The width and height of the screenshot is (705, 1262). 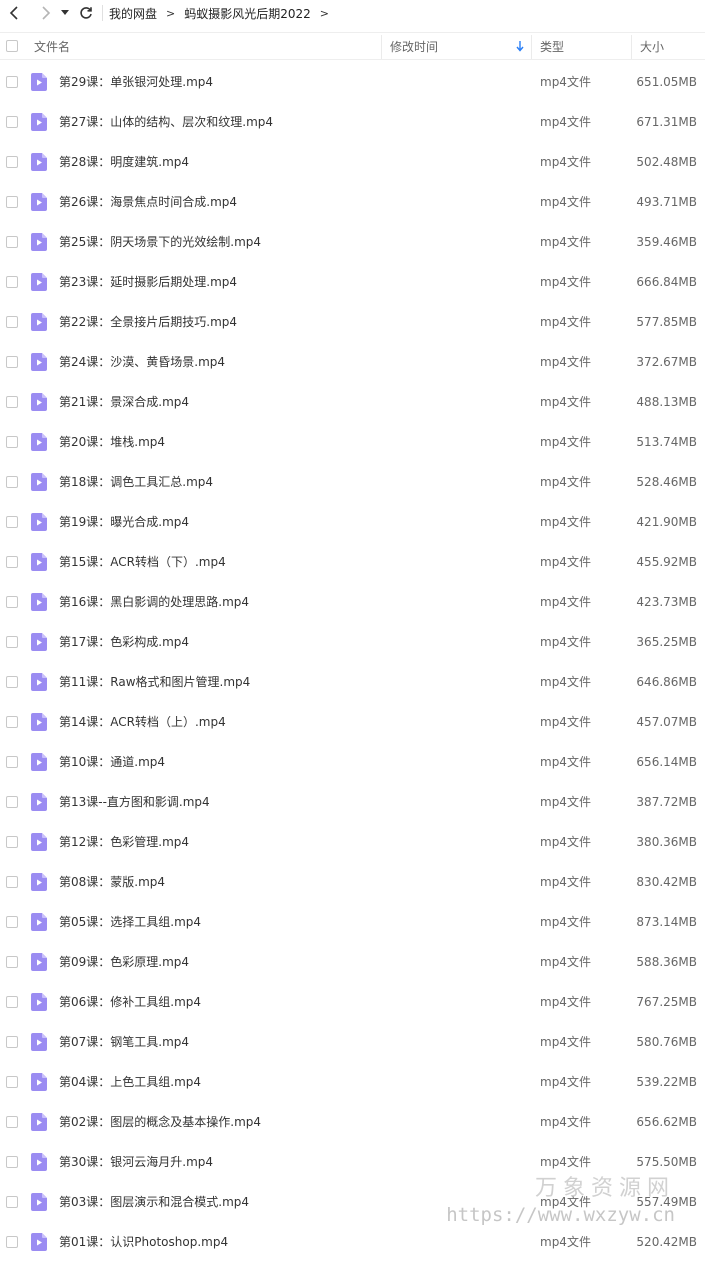 I want to click on file-name: 第17课：色彩构成.mp4, so click(x=124, y=642).